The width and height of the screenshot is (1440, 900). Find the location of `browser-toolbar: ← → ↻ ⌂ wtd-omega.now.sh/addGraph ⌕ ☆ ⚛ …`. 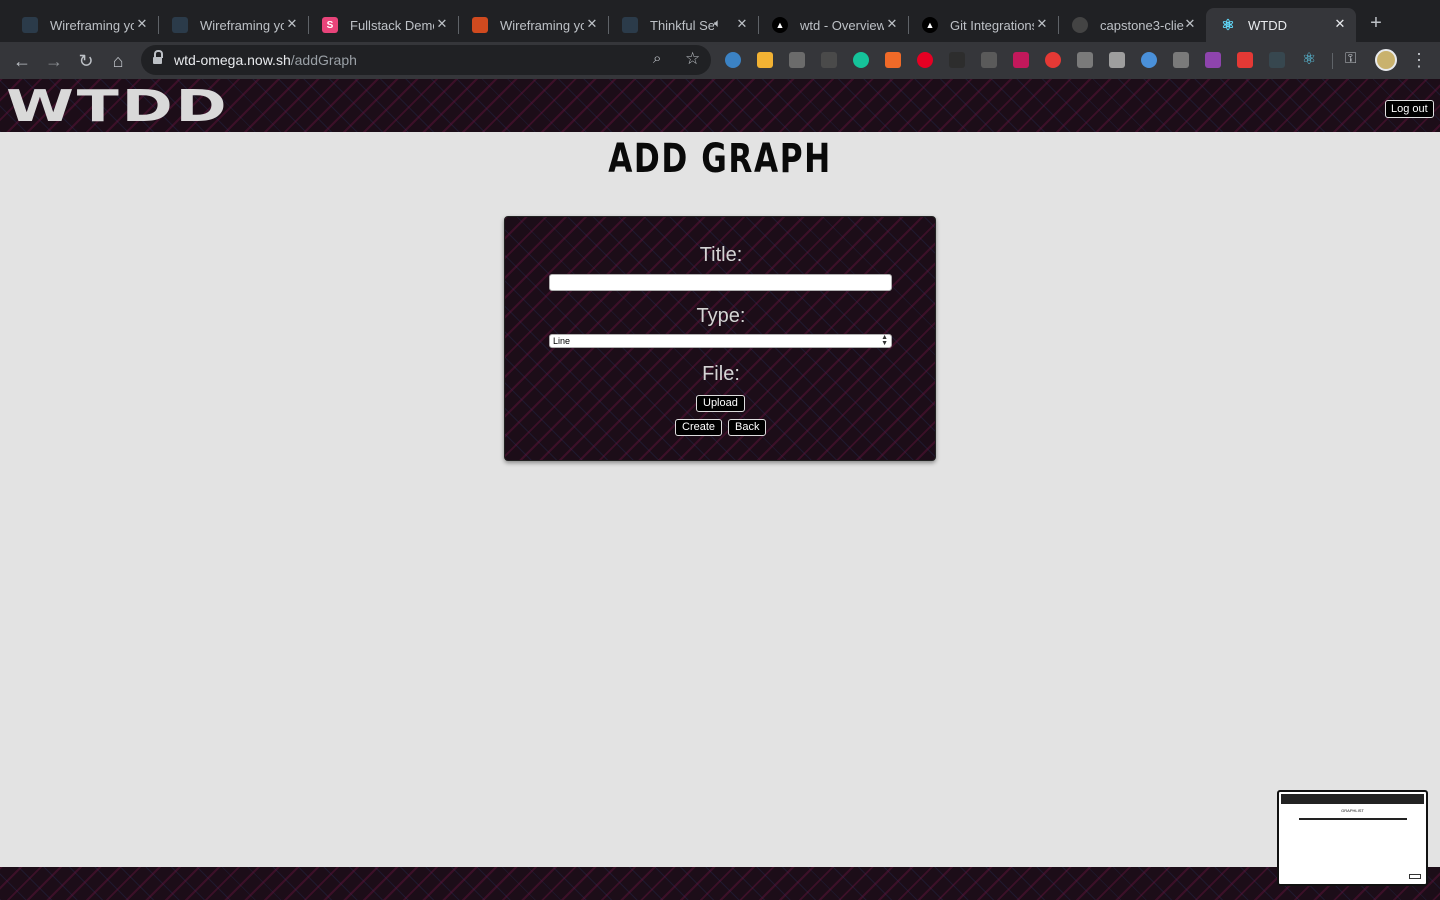

browser-toolbar: ← → ↻ ⌂ wtd-omega.now.sh/addGraph ⌕ ☆ ⚛ … is located at coordinates (720, 60).